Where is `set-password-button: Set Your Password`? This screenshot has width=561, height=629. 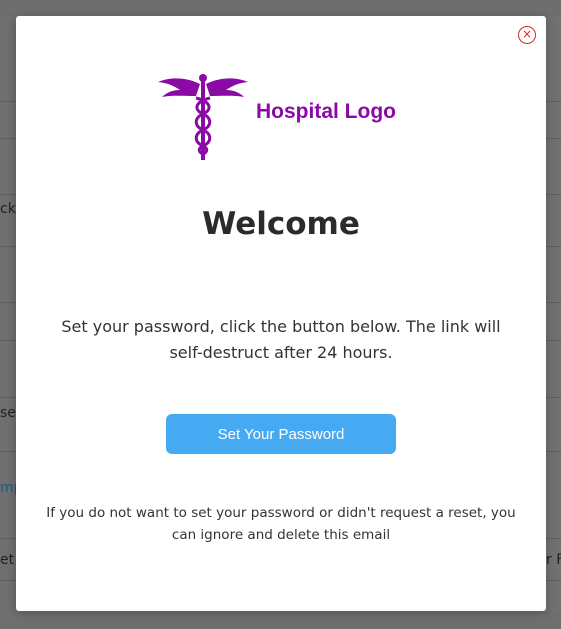
set-password-button: Set Your Password is located at coordinates (281, 434).